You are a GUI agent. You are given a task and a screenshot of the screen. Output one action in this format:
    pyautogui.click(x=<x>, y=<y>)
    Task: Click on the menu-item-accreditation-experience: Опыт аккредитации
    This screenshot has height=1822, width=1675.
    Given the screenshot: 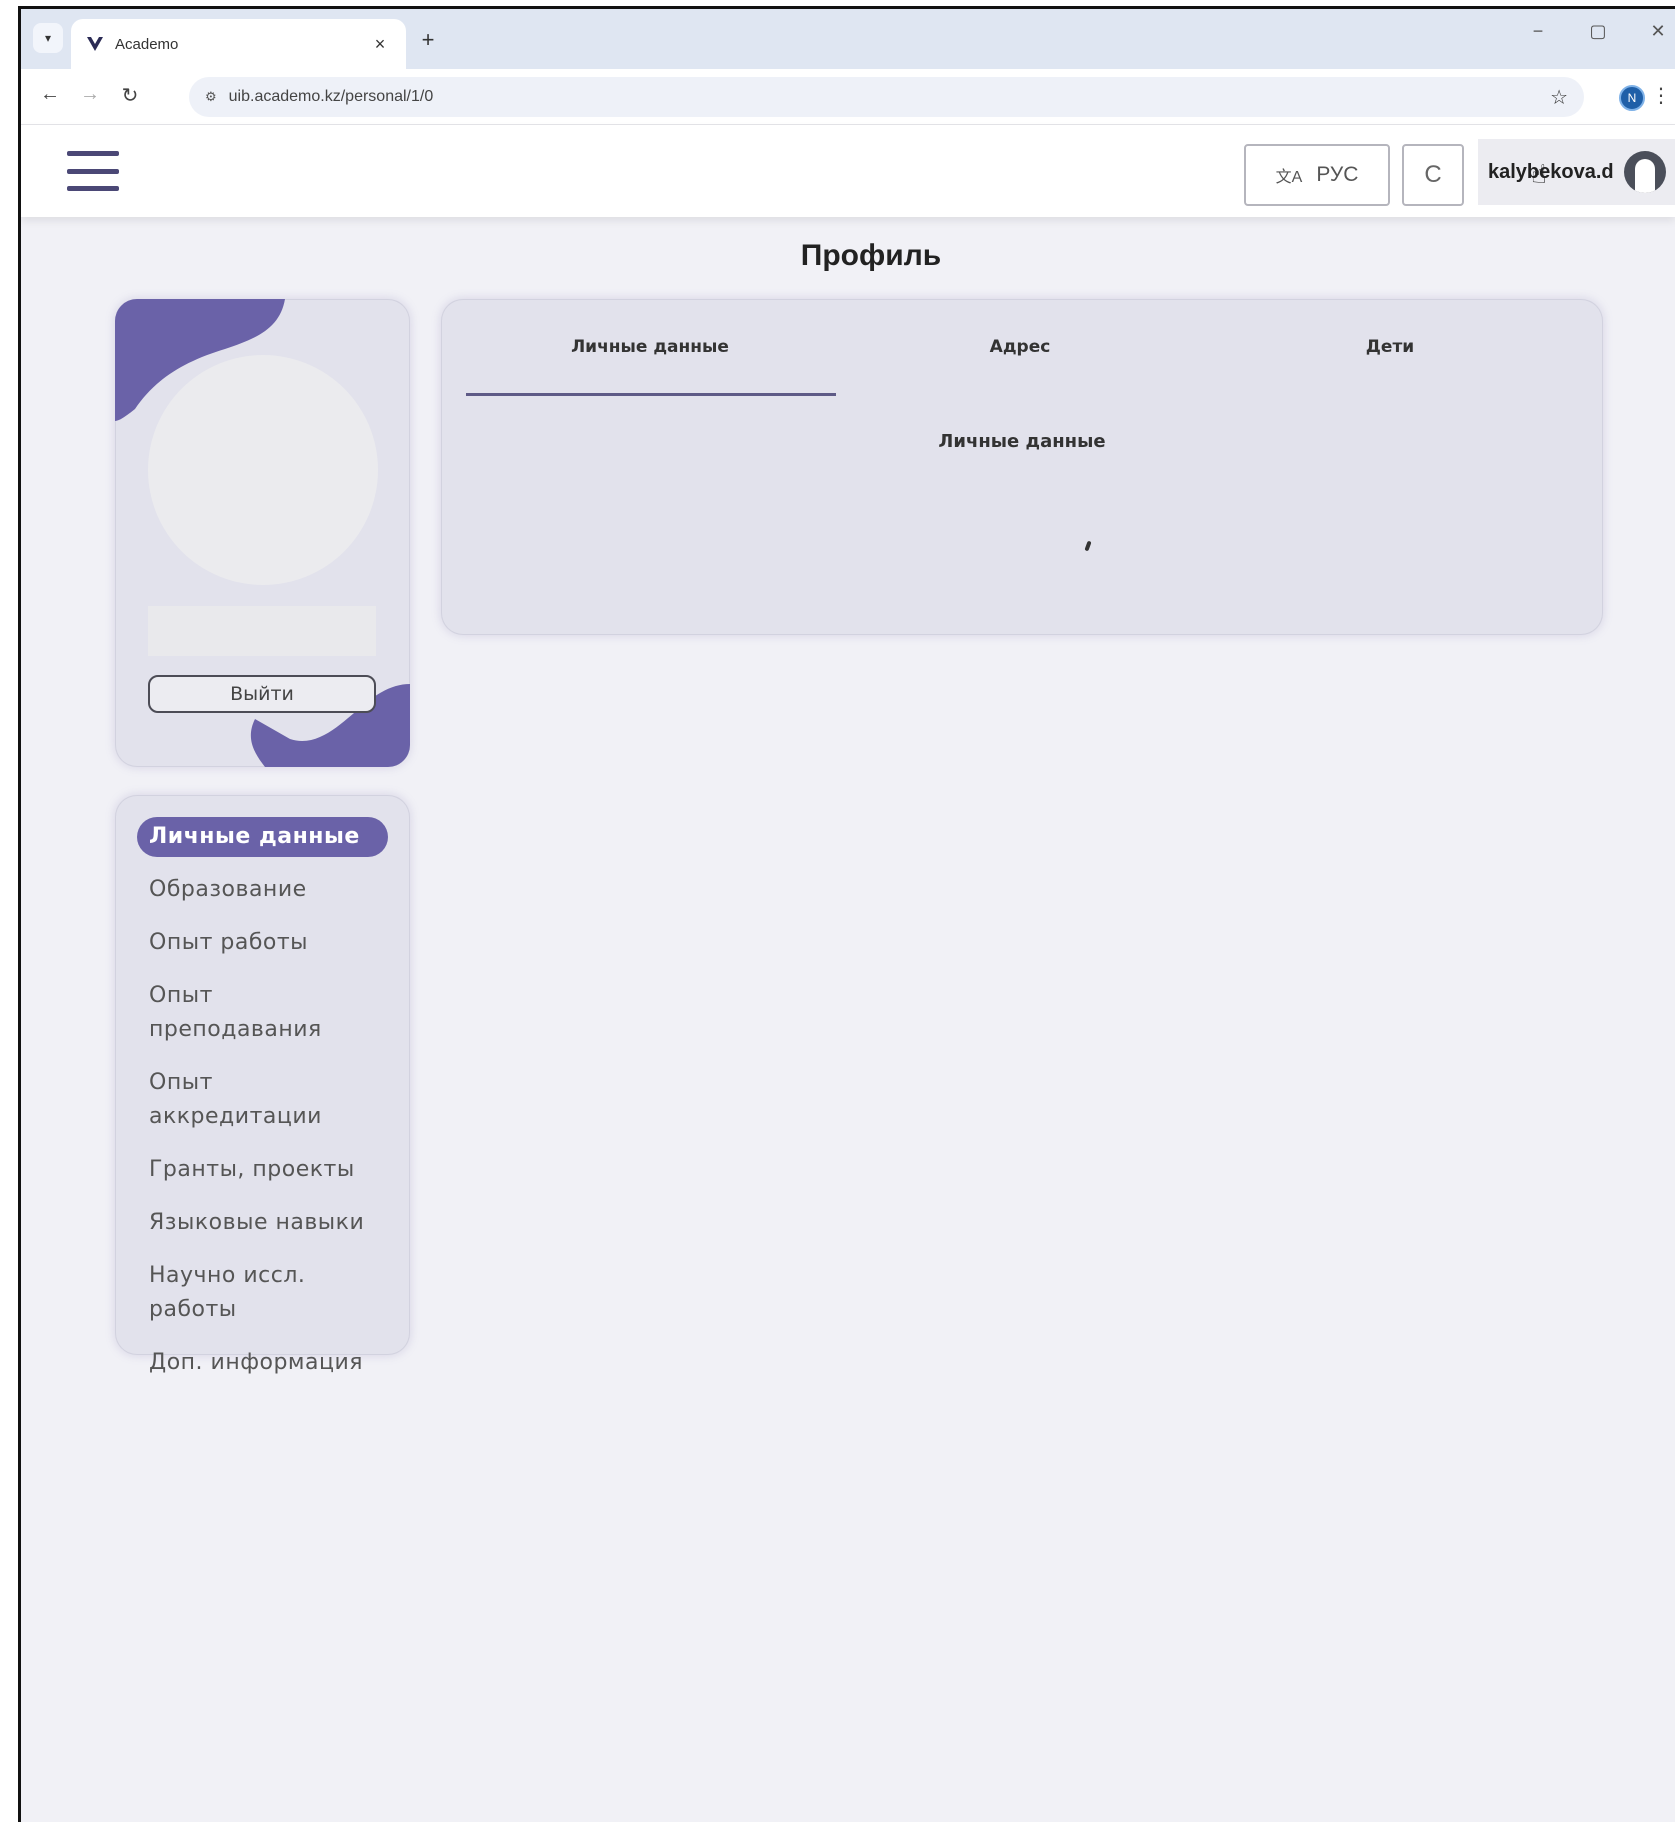 What is the action you would take?
    pyautogui.click(x=262, y=1100)
    